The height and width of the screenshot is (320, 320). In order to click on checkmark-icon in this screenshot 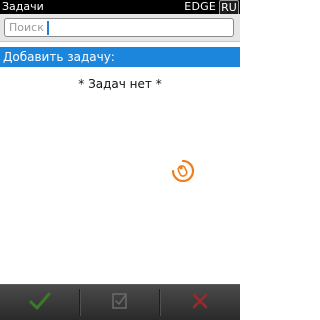, I will do `click(40, 303)`.